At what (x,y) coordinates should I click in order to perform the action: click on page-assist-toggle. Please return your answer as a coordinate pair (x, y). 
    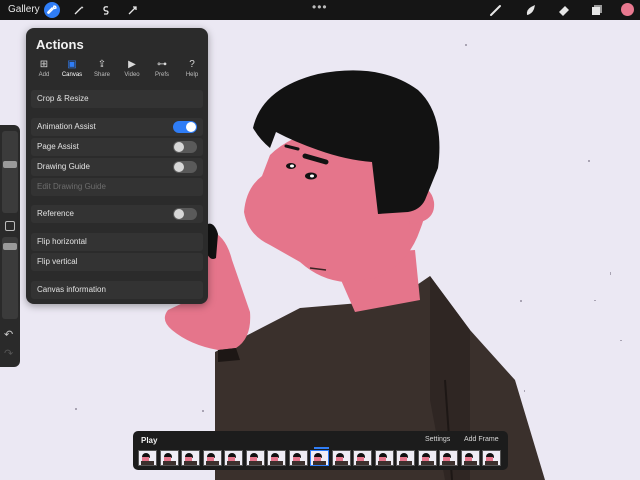
    Looking at the image, I should click on (185, 147).